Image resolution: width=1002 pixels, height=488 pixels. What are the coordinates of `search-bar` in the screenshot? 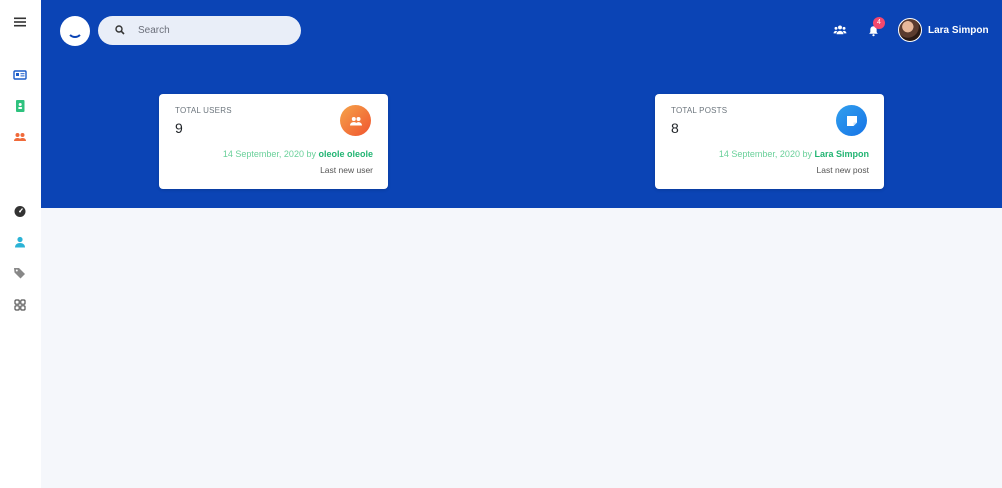 It's located at (199, 30).